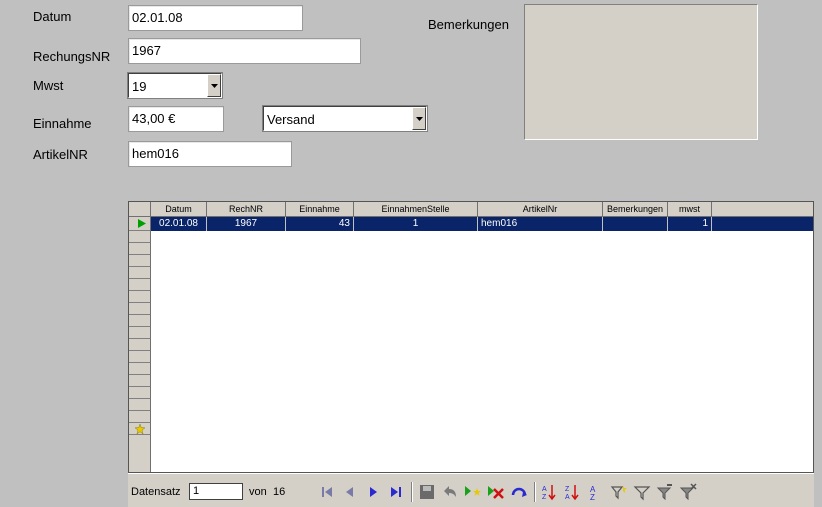 The width and height of the screenshot is (822, 507). Describe the element at coordinates (48, 85) in the screenshot. I see `mwst-label: Mwst` at that location.